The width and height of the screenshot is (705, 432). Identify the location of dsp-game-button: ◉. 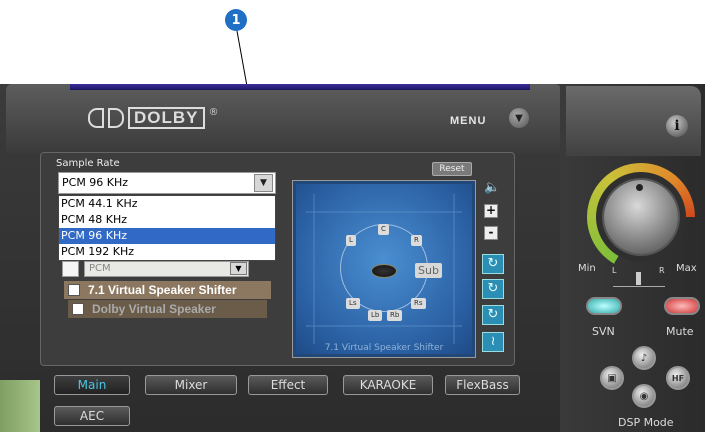
(644, 396).